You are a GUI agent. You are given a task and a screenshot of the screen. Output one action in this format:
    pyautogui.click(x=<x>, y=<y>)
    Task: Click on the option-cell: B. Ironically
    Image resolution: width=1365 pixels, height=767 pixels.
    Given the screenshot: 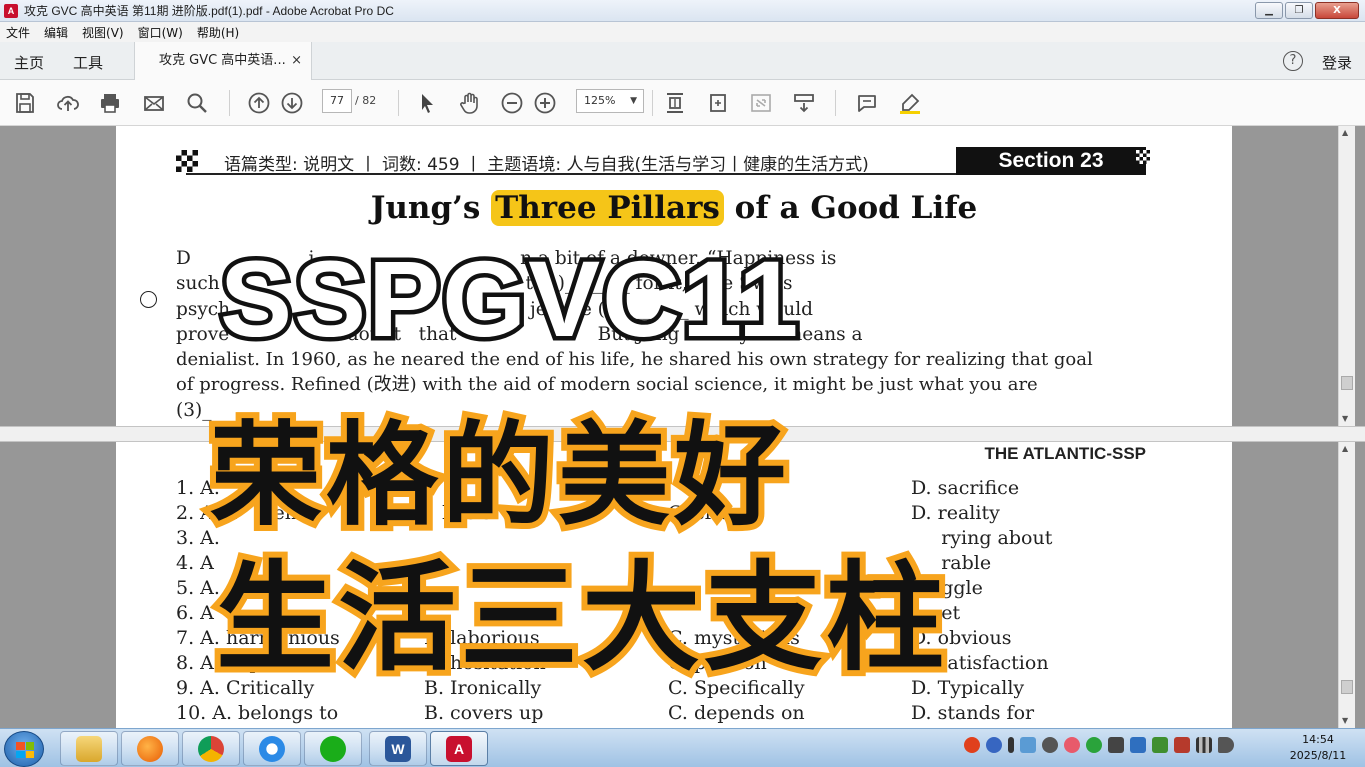 What is the action you would take?
    pyautogui.click(x=483, y=688)
    